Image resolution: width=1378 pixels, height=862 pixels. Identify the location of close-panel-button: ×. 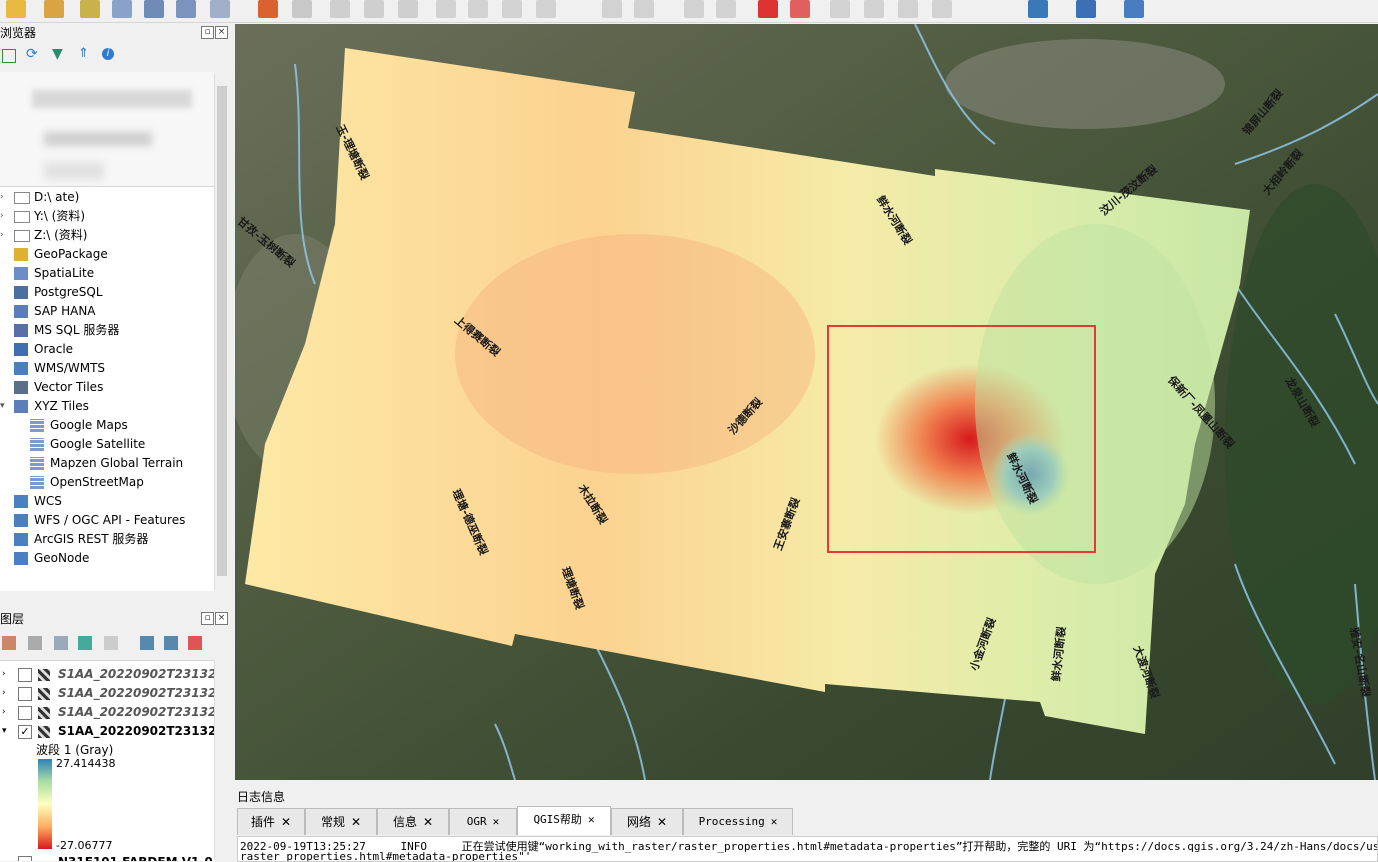
(221, 32).